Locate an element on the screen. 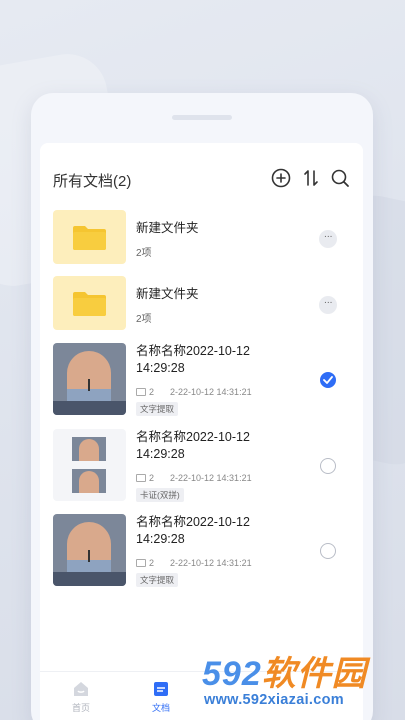  nav-documents-label: 文档 is located at coordinates (160, 708).